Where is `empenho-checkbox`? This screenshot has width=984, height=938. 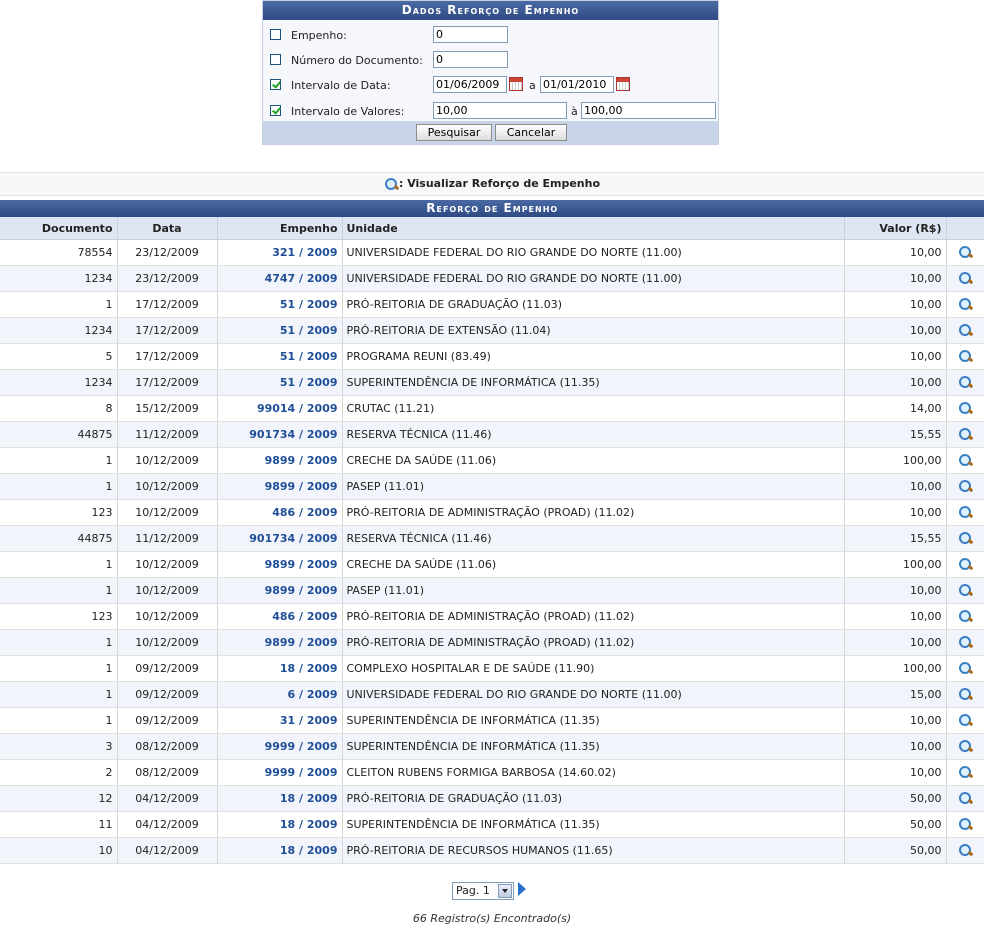
empenho-checkbox is located at coordinates (275, 34).